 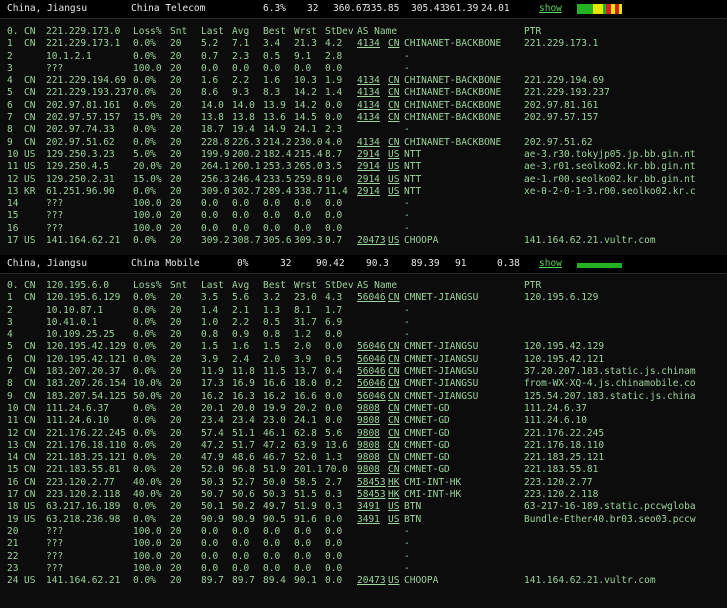 What do you see at coordinates (305, 519) in the screenshot?
I see `wrst-cell: 91.6` at bounding box center [305, 519].